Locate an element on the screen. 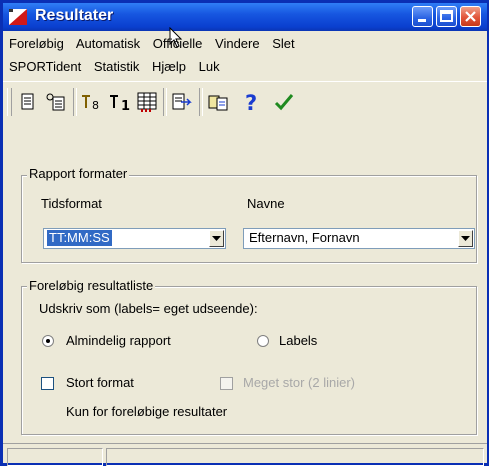 The image size is (489, 467). print-setup-button is located at coordinates (56, 102).